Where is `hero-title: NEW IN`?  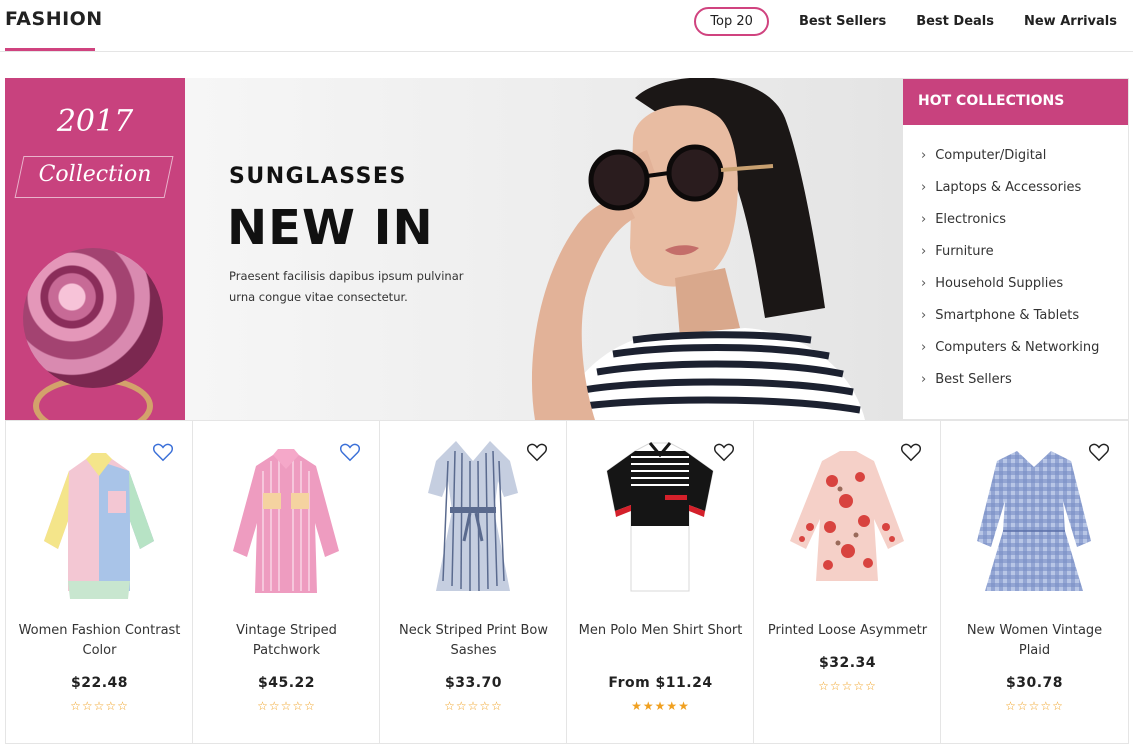
hero-title: NEW IN is located at coordinates (330, 228).